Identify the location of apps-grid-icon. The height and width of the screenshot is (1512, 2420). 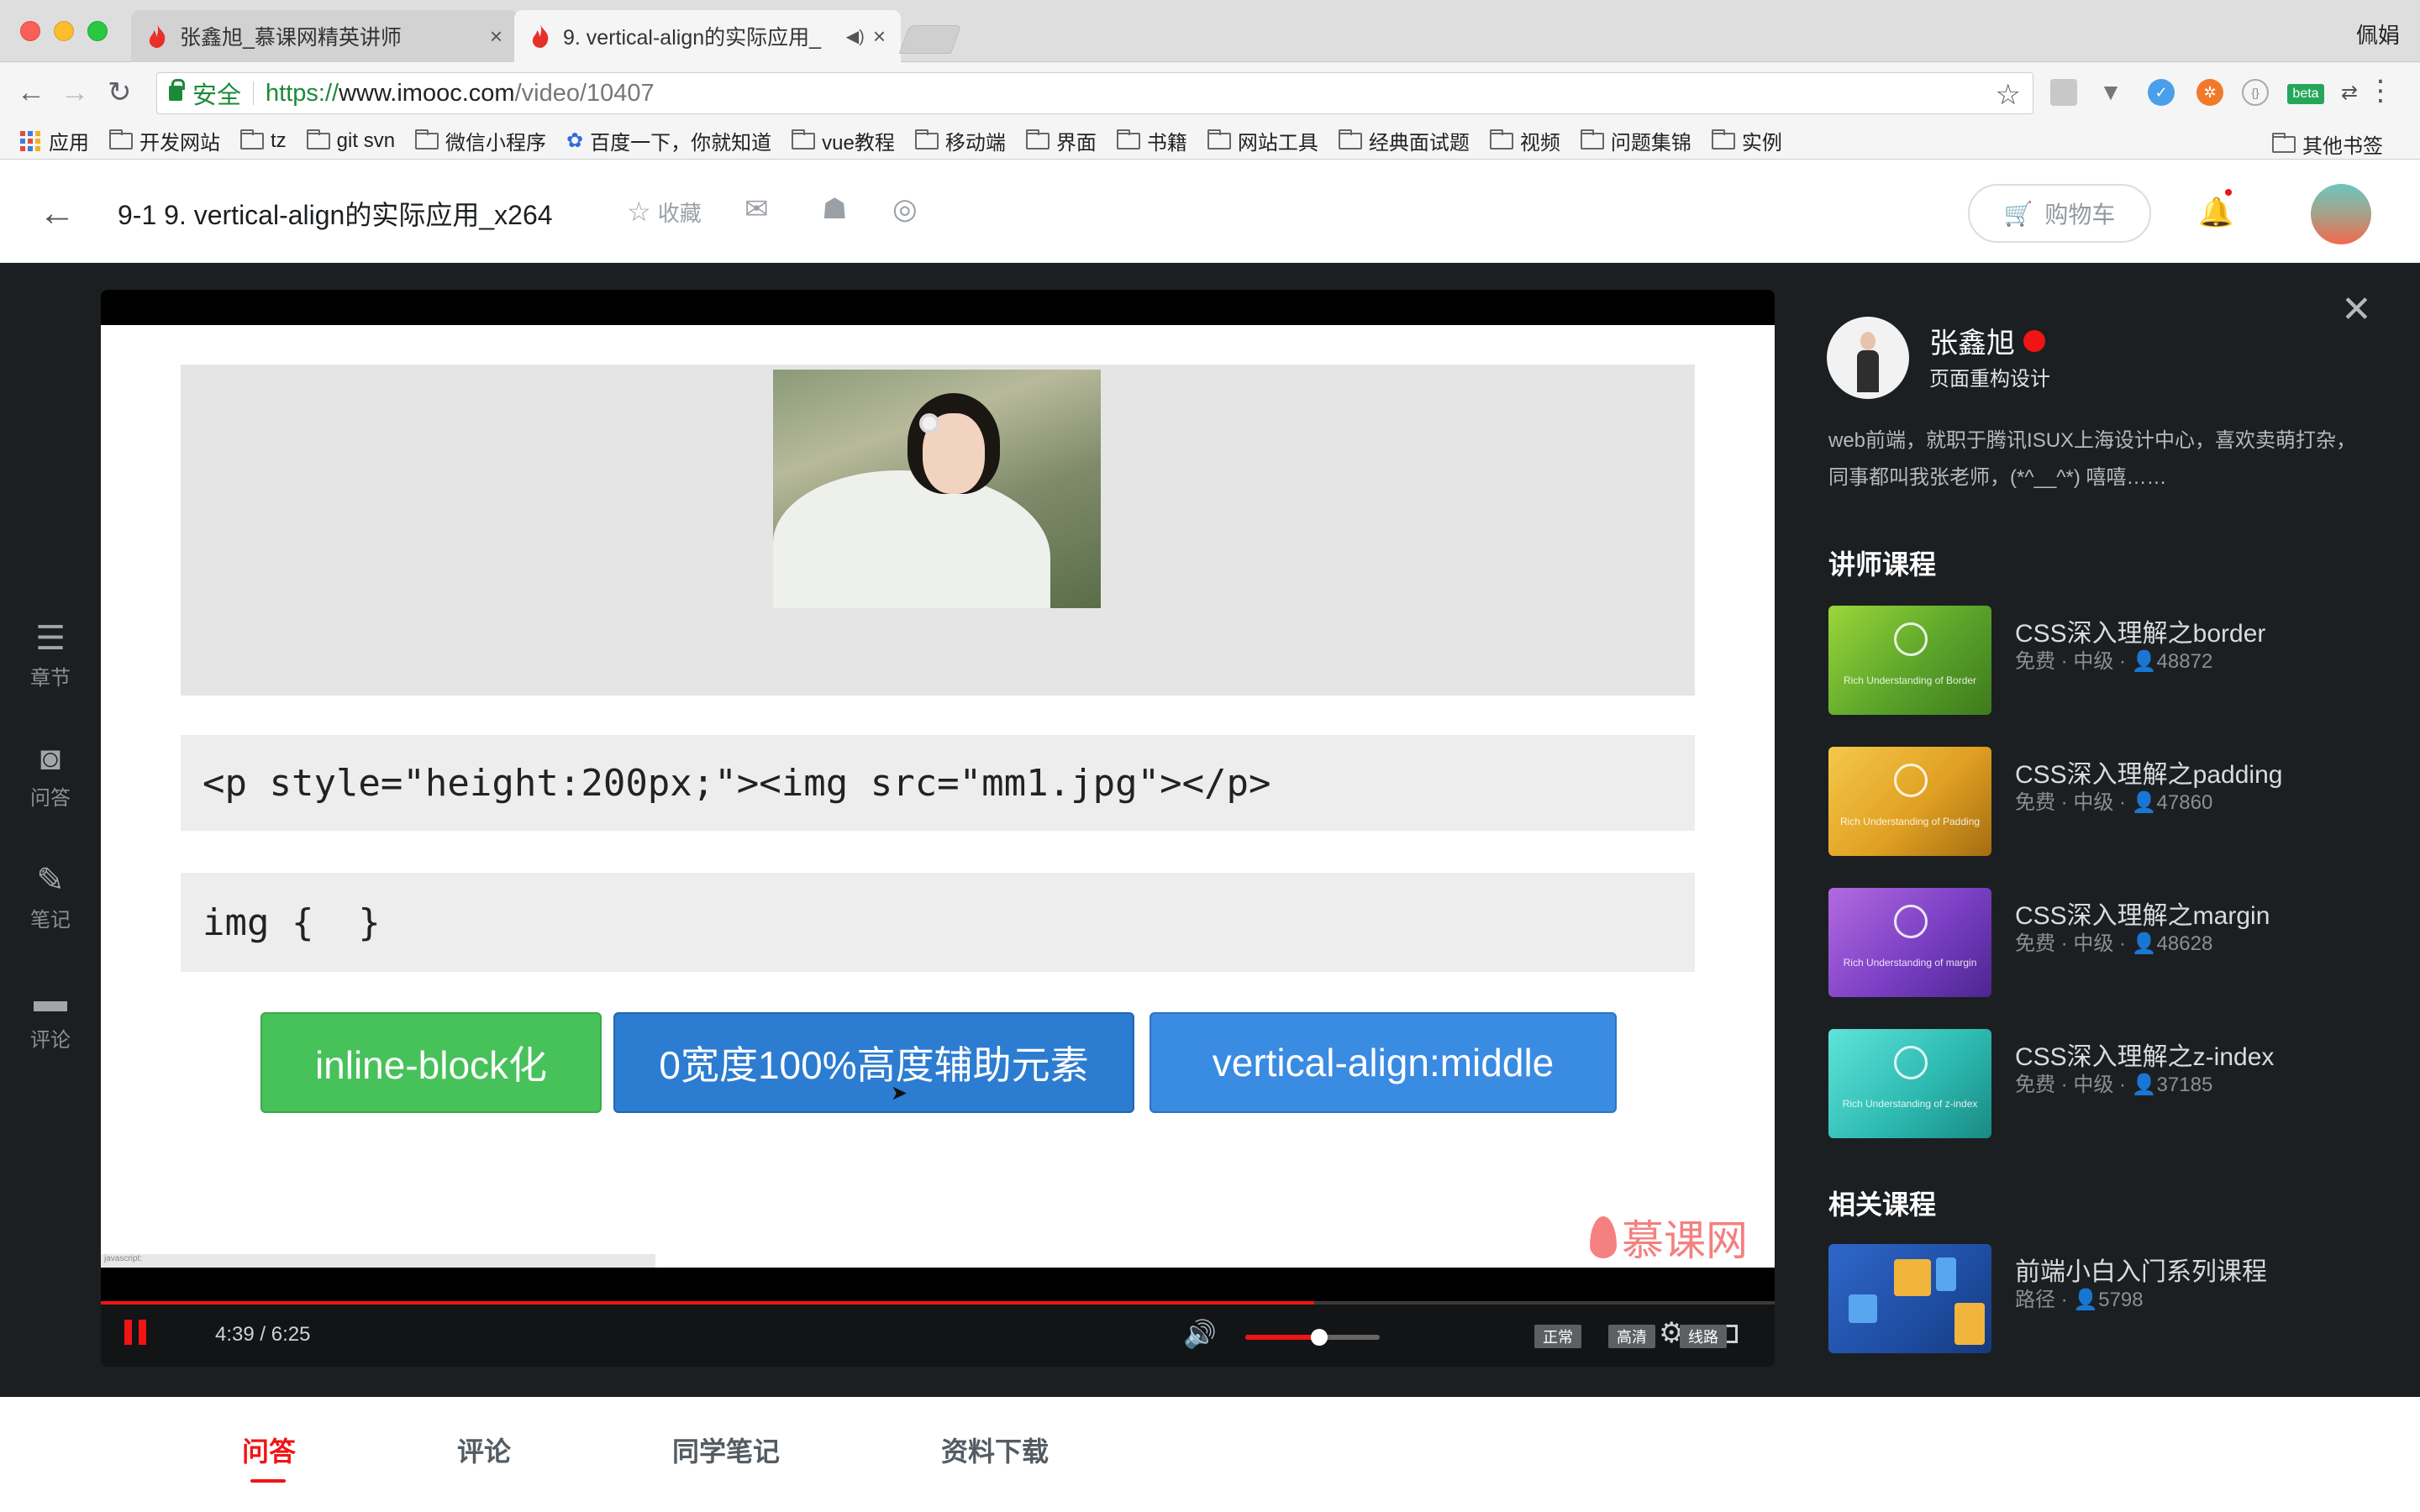
(30, 140).